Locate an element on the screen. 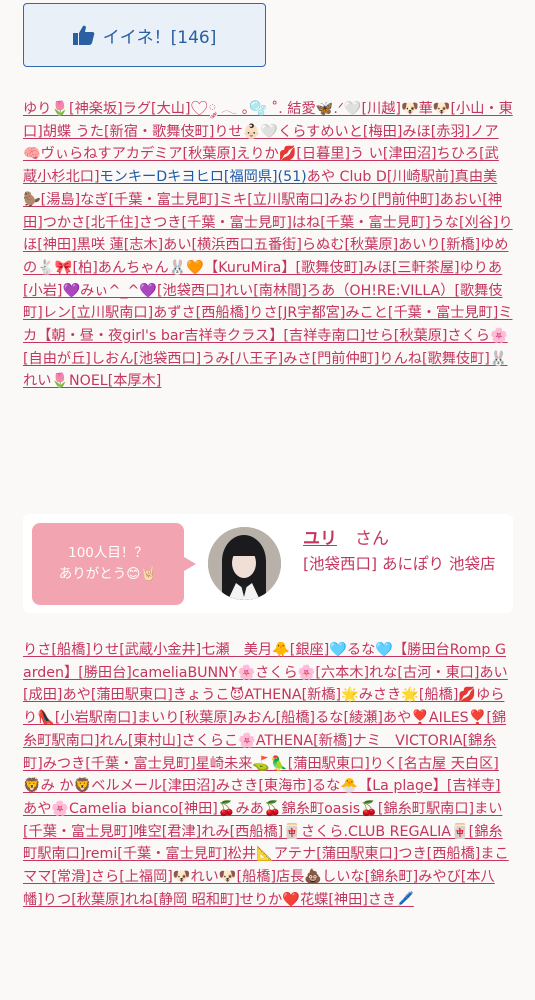 The height and width of the screenshot is (1000, 535). like-button-label: イイネ！[146] is located at coordinates (159, 37).